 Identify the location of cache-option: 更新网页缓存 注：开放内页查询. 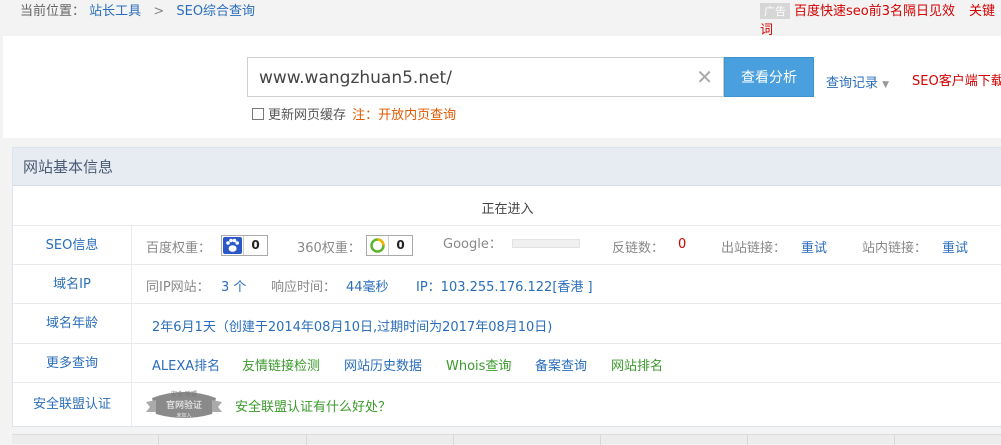
(354, 113).